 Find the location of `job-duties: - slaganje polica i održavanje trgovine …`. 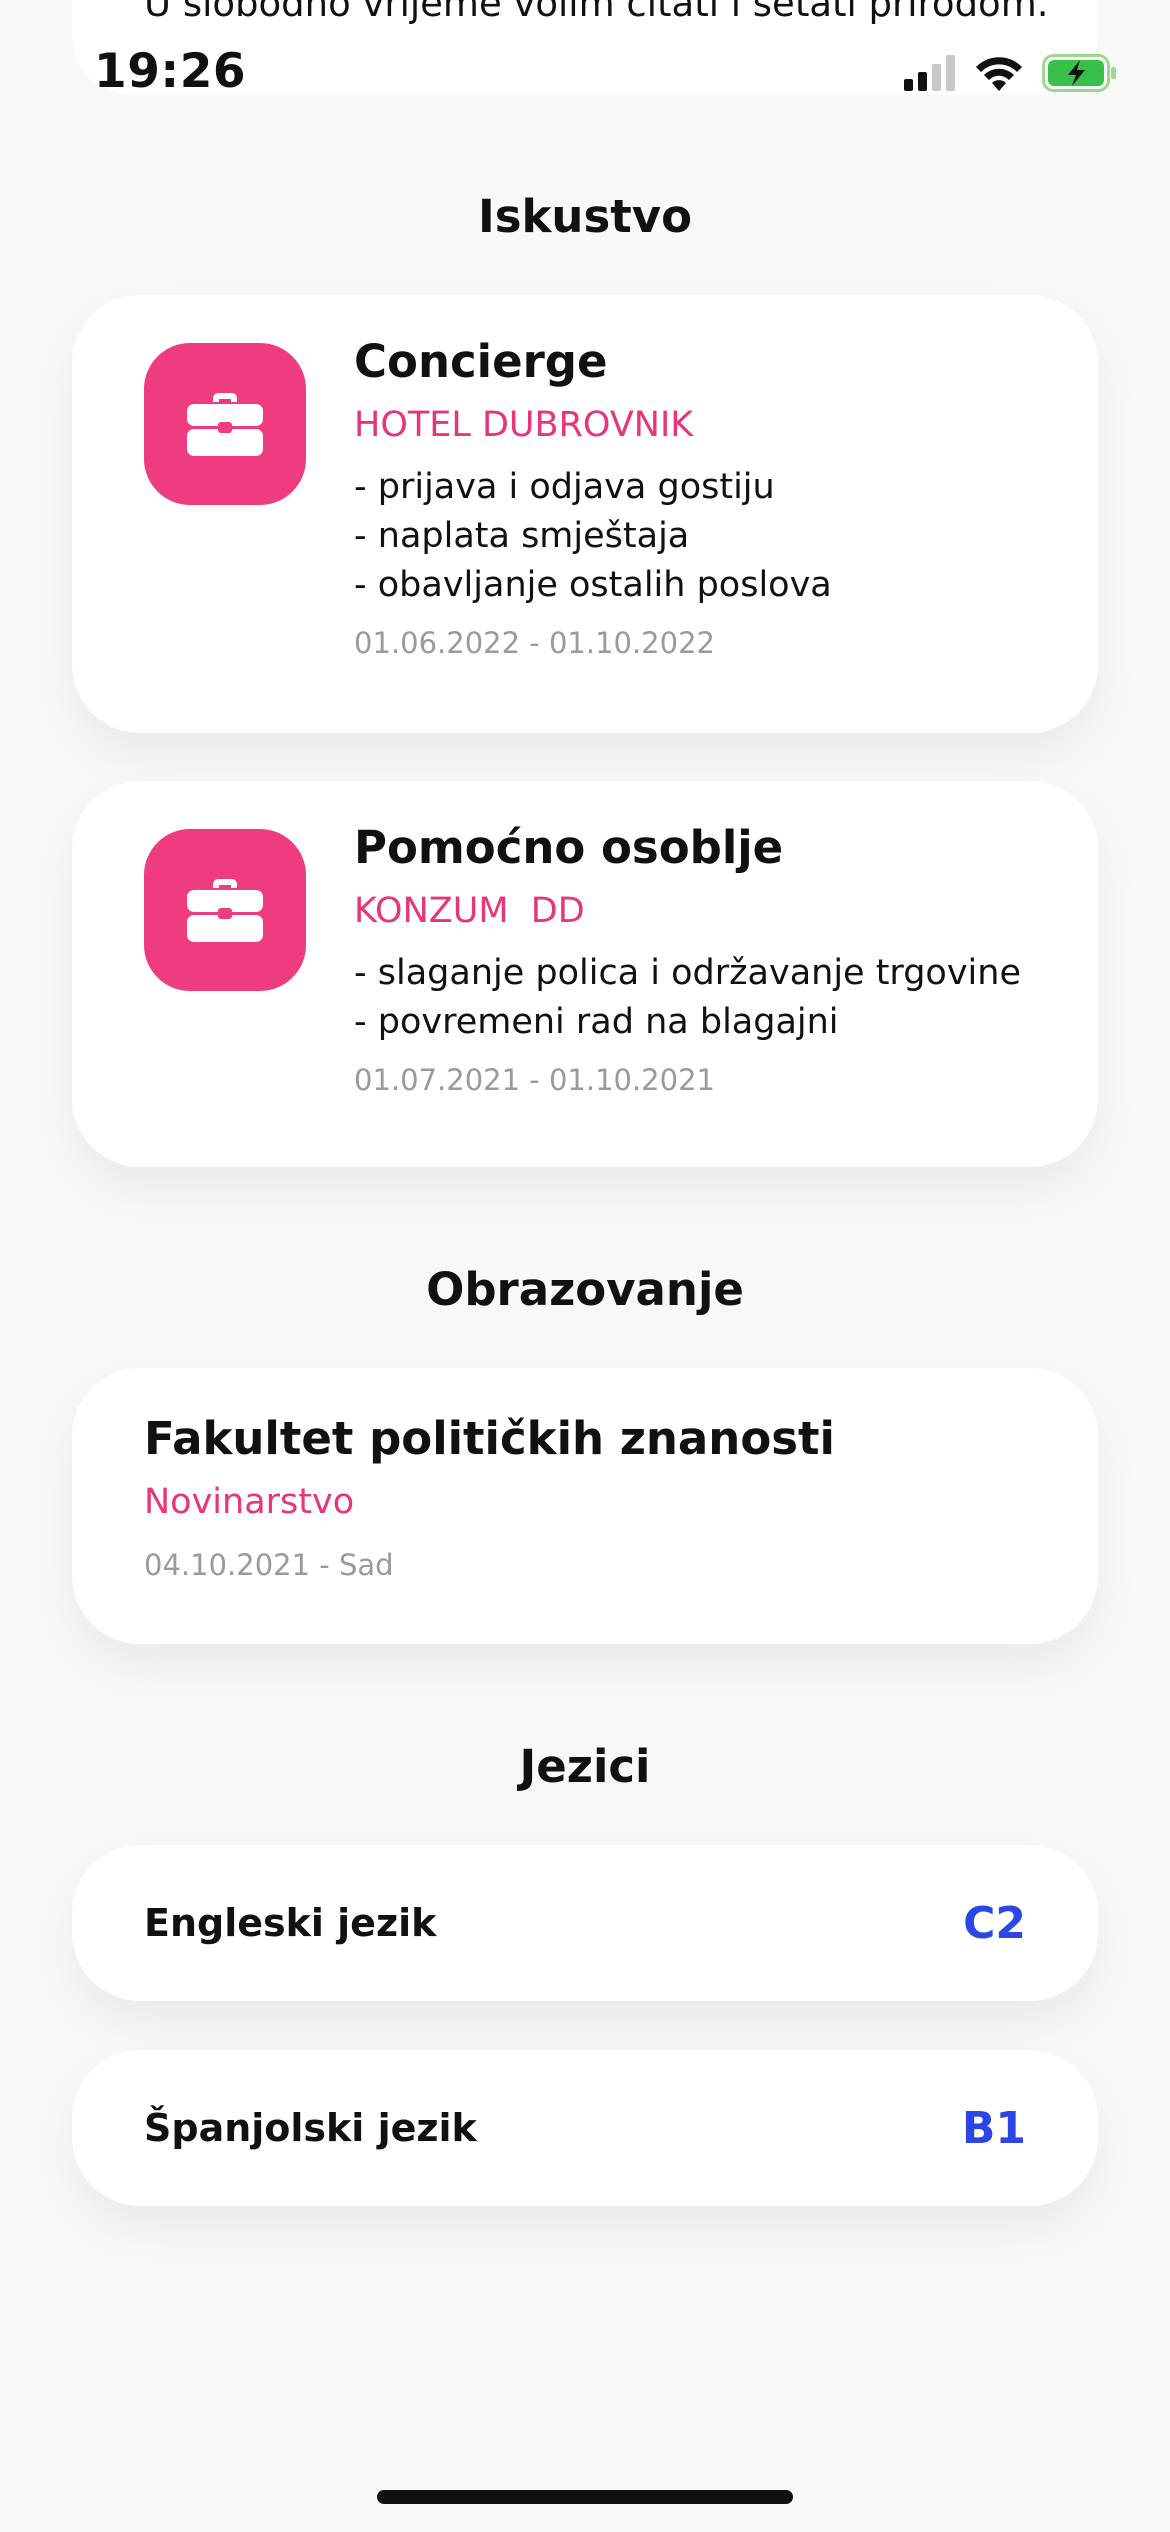

job-duties: - slaganje polica i održavanje trgovine … is located at coordinates (696, 998).